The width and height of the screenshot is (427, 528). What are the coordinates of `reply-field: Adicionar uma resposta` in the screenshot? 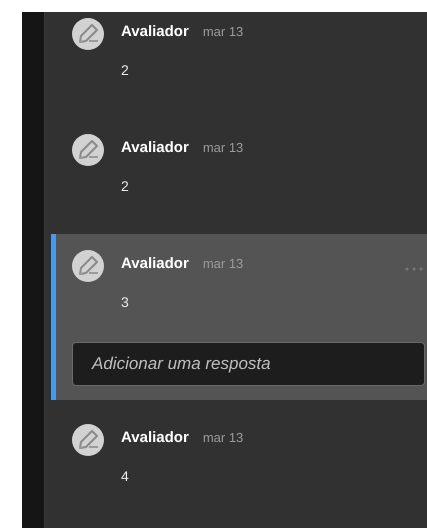 It's located at (248, 364).